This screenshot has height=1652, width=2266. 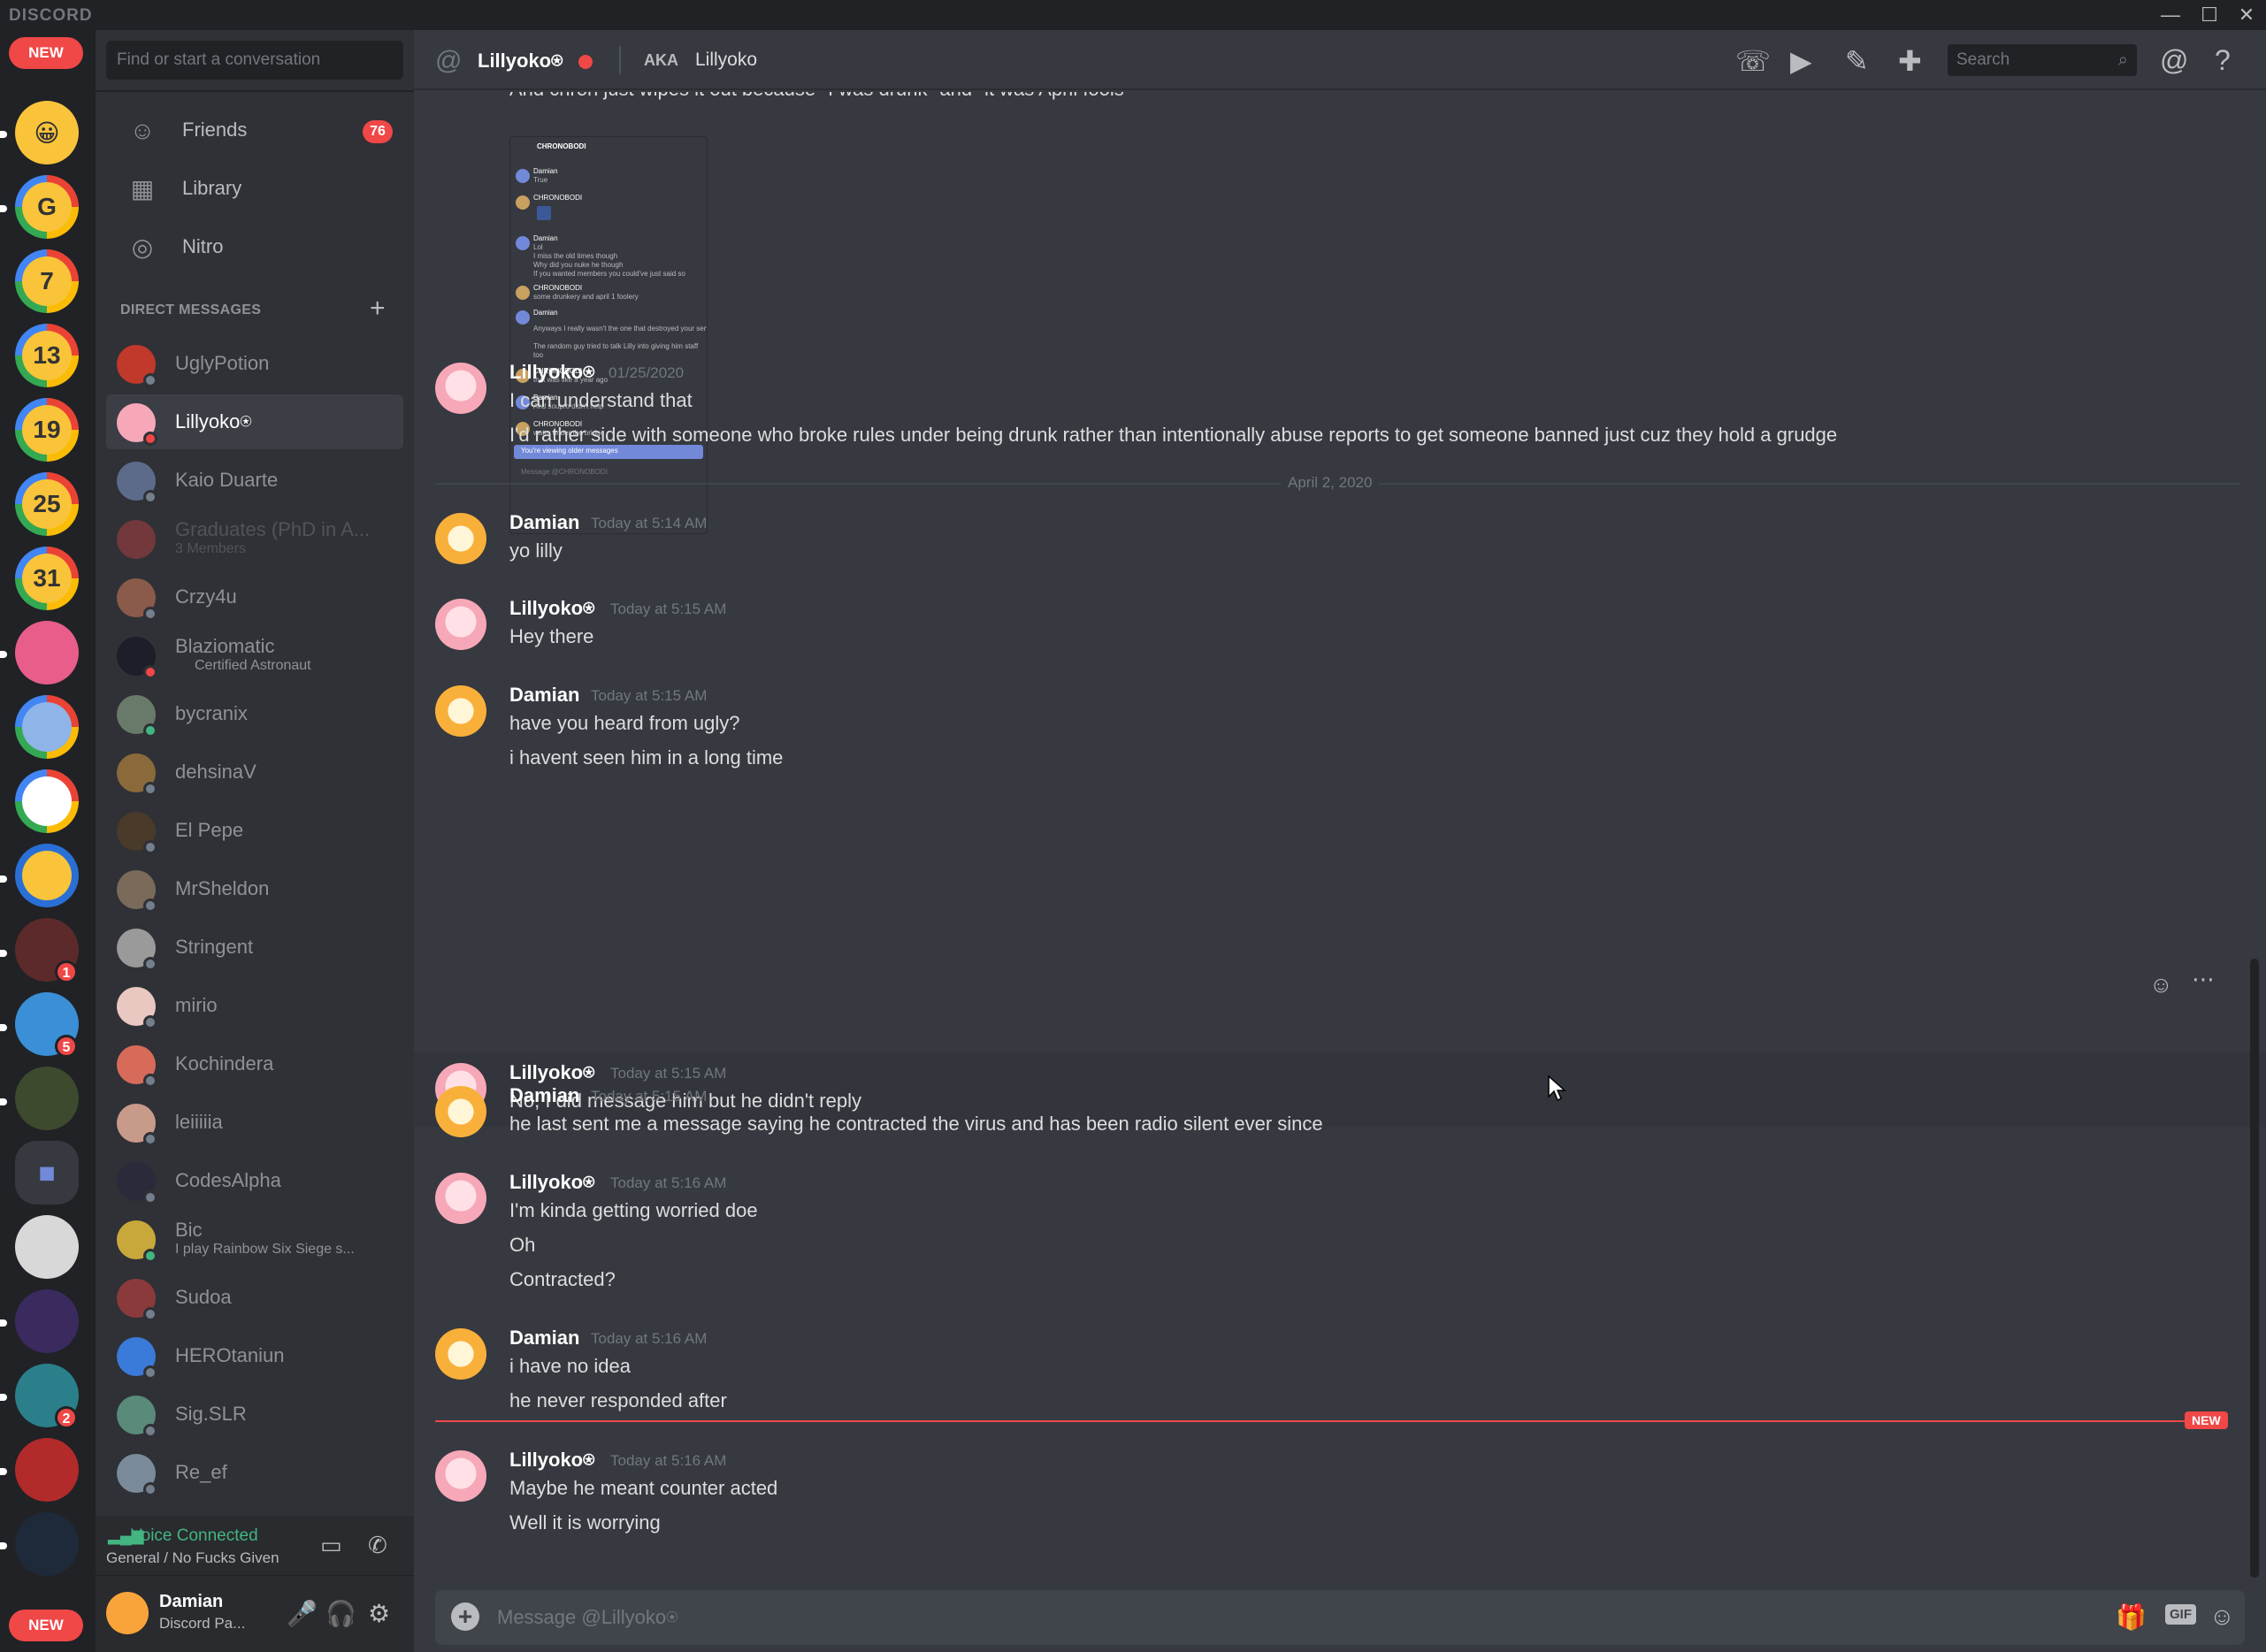 What do you see at coordinates (578, 265) in the screenshot?
I see `embed-text: Why did you nuke he though` at bounding box center [578, 265].